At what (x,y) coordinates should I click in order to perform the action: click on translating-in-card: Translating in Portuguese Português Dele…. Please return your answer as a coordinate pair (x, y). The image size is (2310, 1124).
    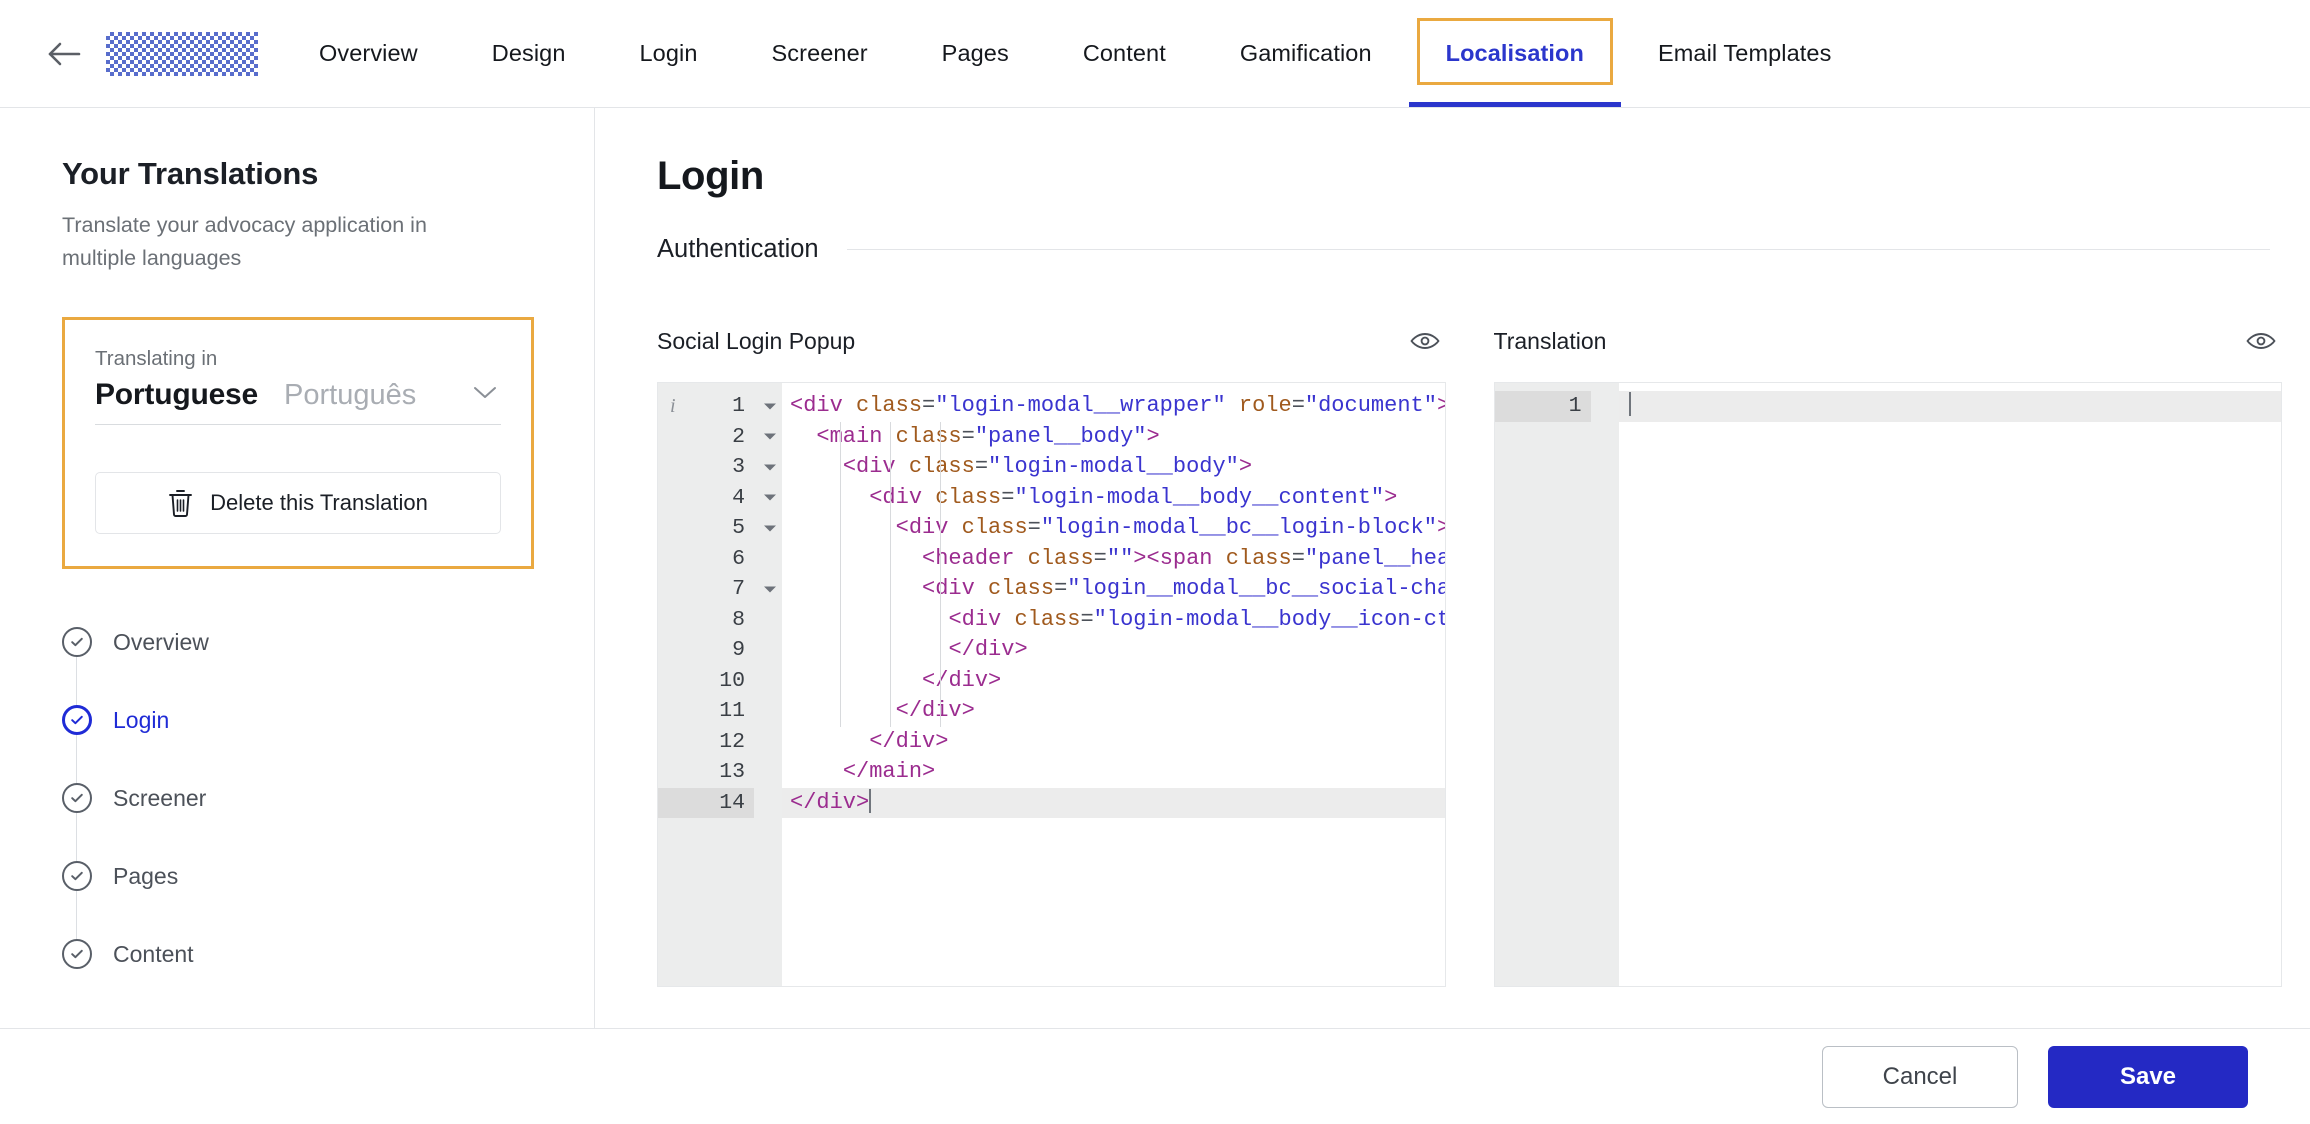
    Looking at the image, I should click on (298, 443).